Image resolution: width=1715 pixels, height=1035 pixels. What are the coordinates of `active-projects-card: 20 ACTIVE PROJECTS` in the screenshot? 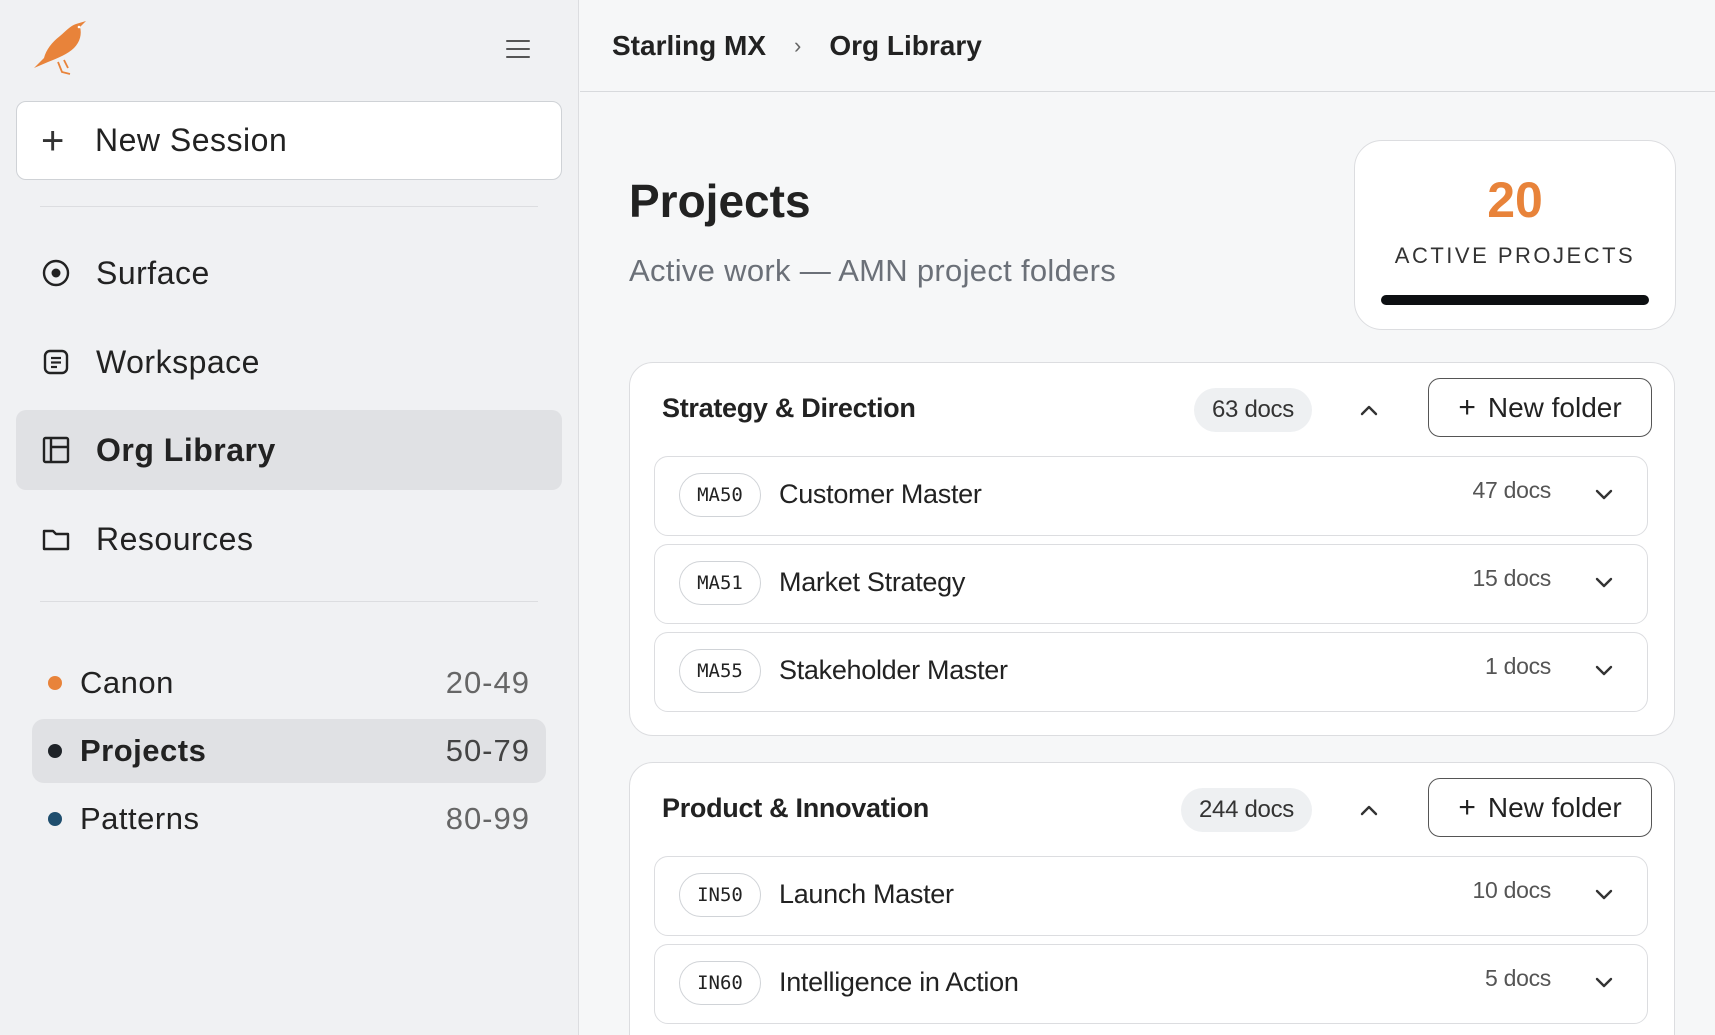 It's located at (1515, 235).